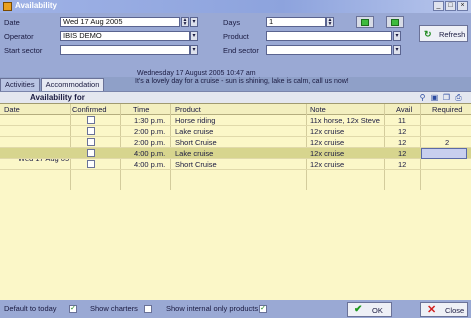 This screenshot has height=318, width=471. Describe the element at coordinates (404, 109) in the screenshot. I see `column-avail: Avail` at that location.